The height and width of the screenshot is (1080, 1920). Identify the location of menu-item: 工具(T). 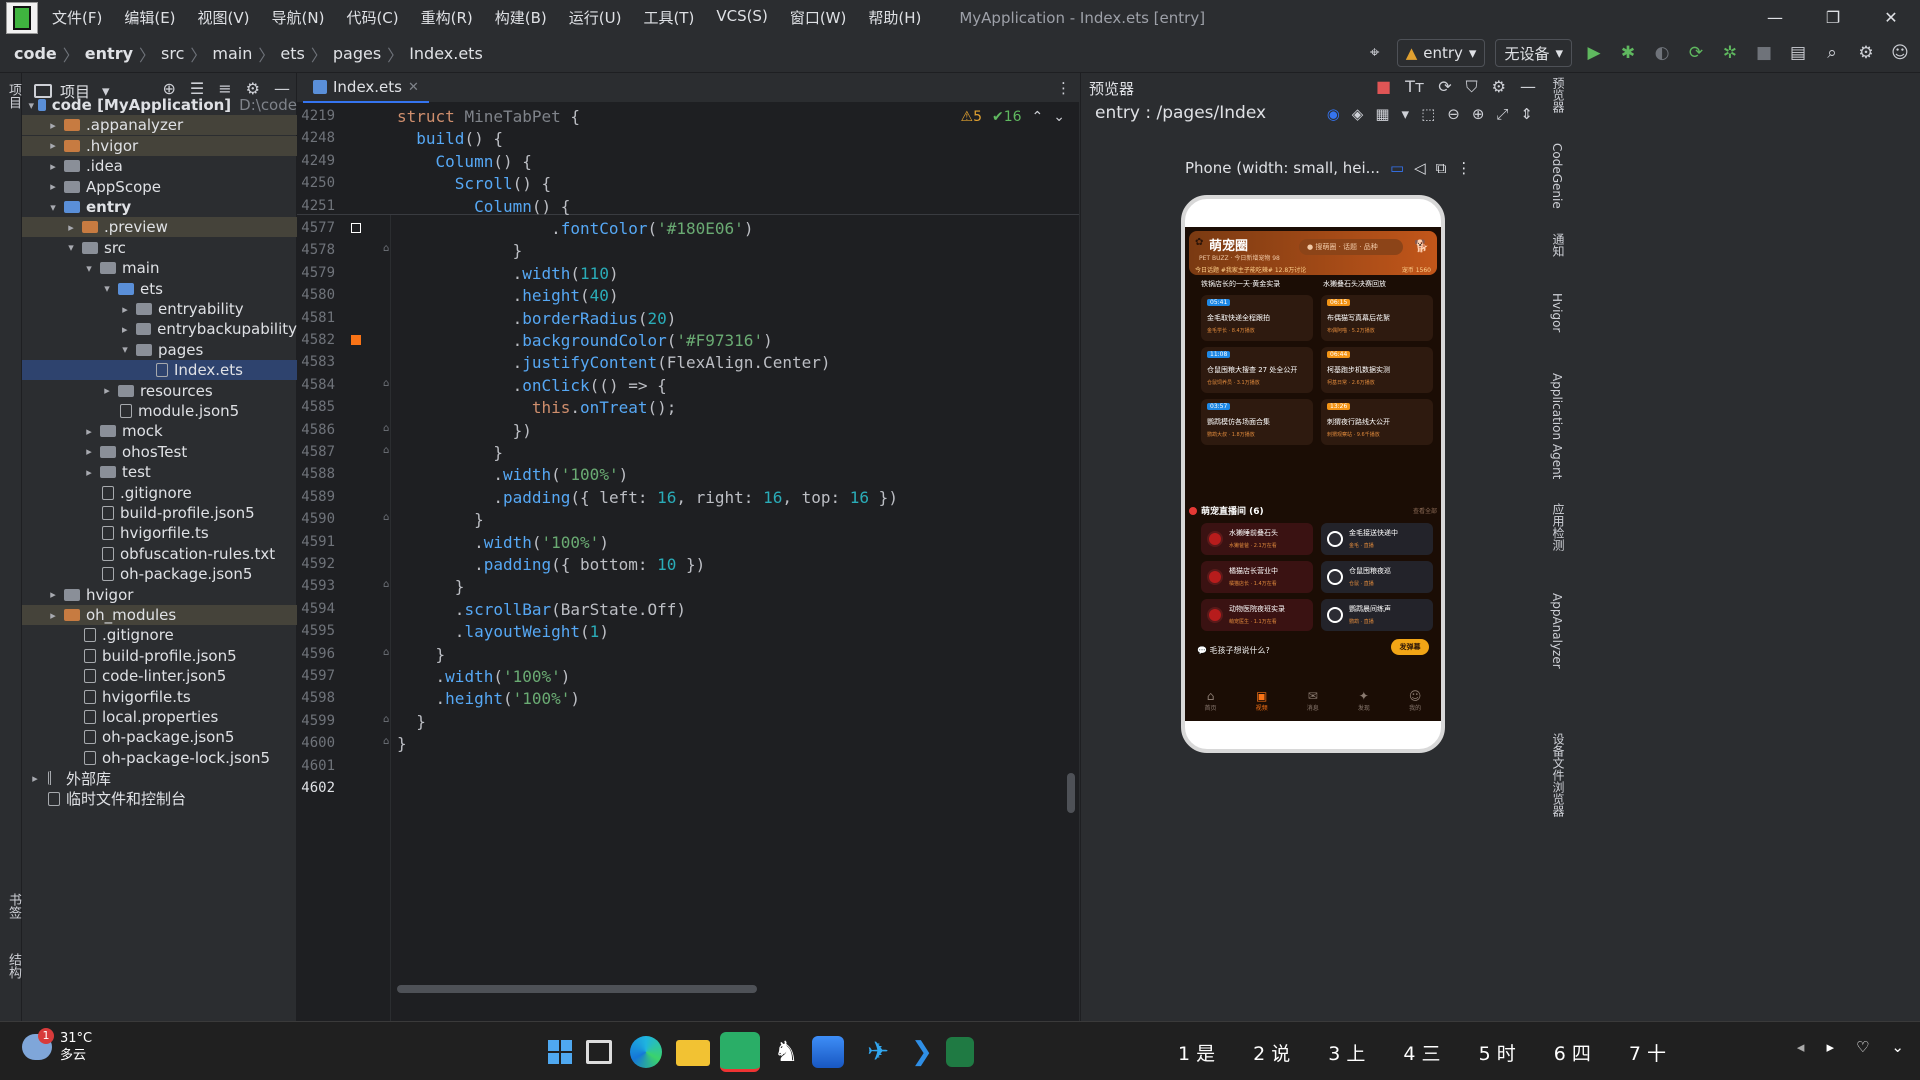
(668, 17).